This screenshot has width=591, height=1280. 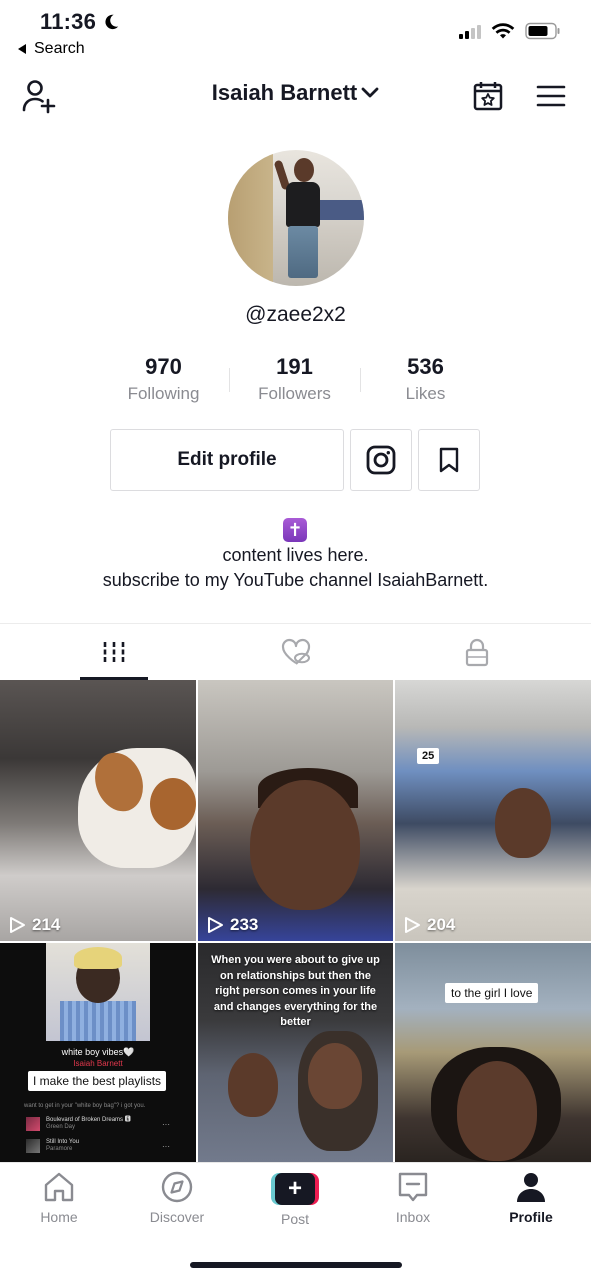 I want to click on plus-icon: +, so click(x=295, y=1189).